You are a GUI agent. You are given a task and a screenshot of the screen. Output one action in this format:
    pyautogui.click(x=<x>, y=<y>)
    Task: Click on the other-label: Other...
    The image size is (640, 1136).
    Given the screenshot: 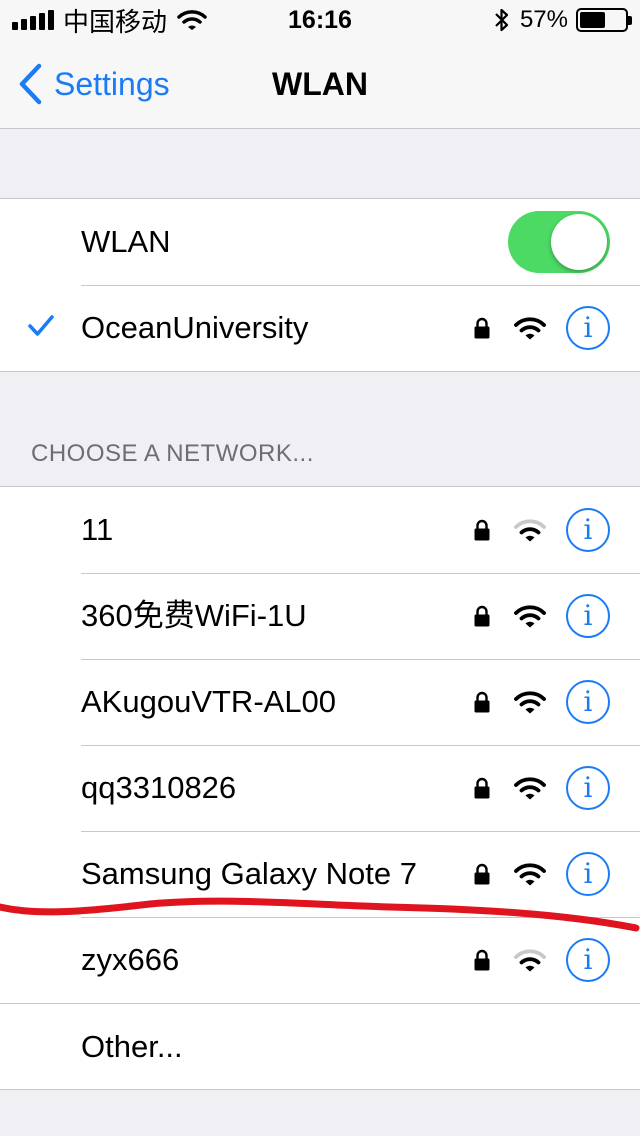 What is the action you would take?
    pyautogui.click(x=132, y=1046)
    